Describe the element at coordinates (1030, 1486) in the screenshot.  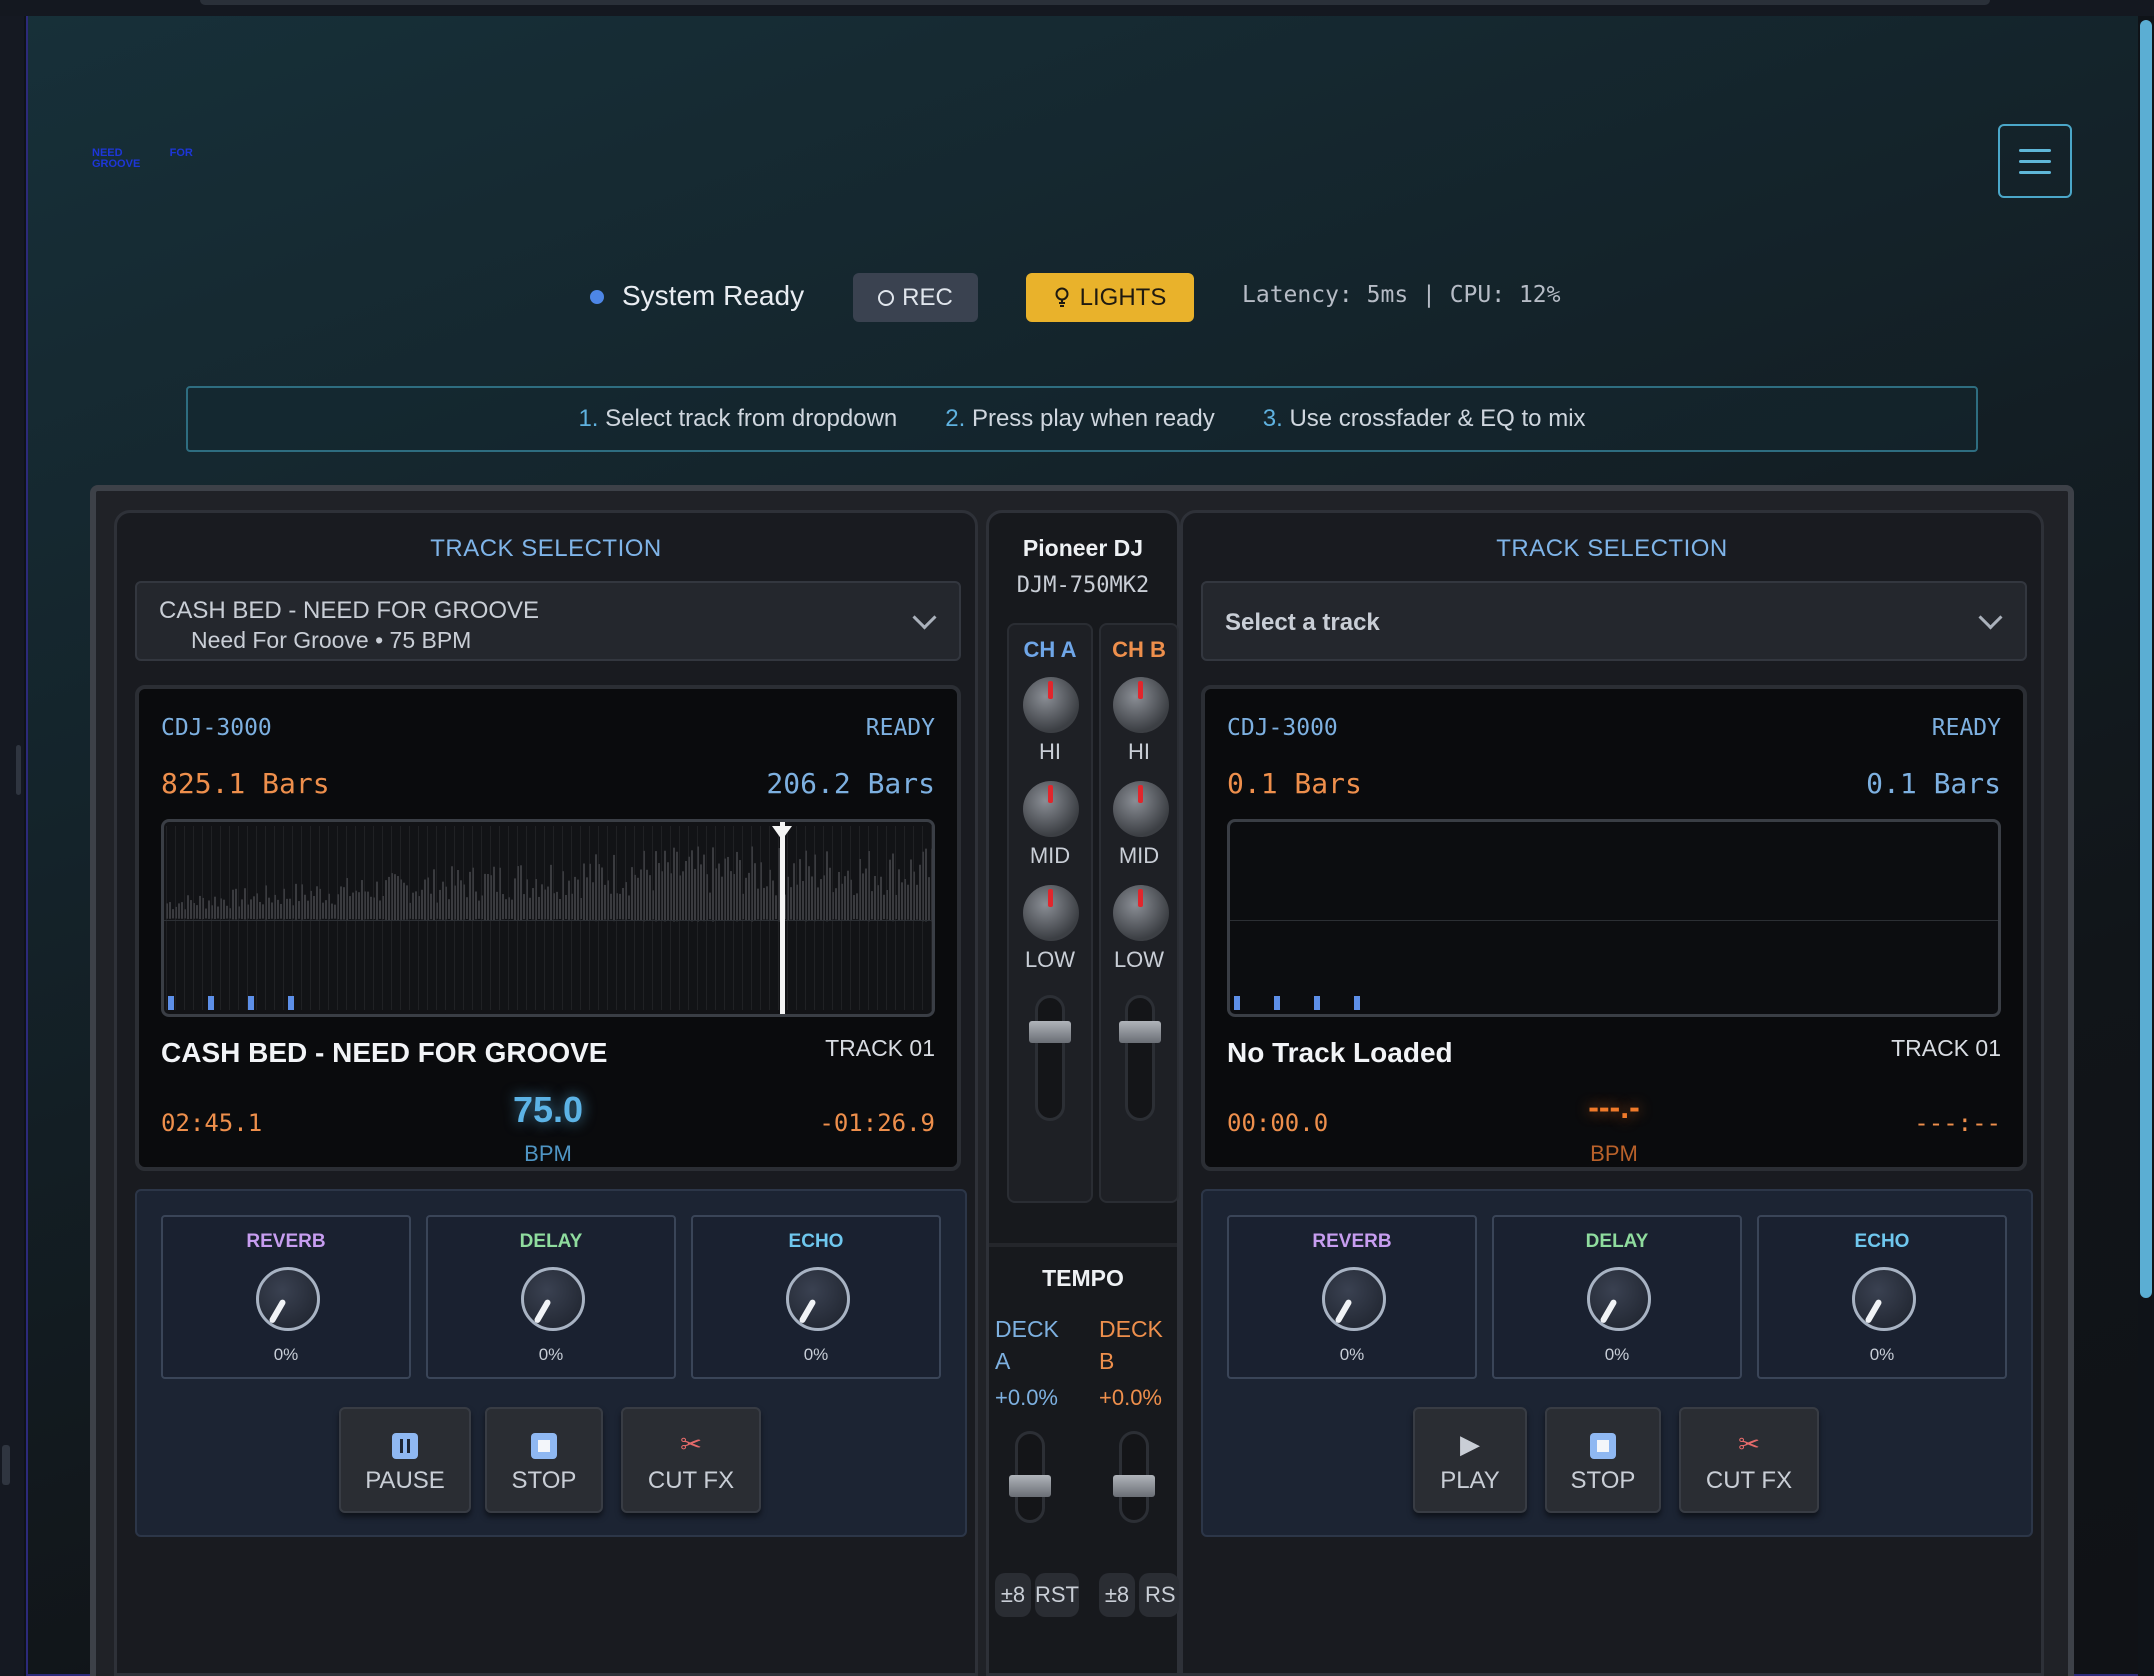
I see `tempo-fader-a-handle` at that location.